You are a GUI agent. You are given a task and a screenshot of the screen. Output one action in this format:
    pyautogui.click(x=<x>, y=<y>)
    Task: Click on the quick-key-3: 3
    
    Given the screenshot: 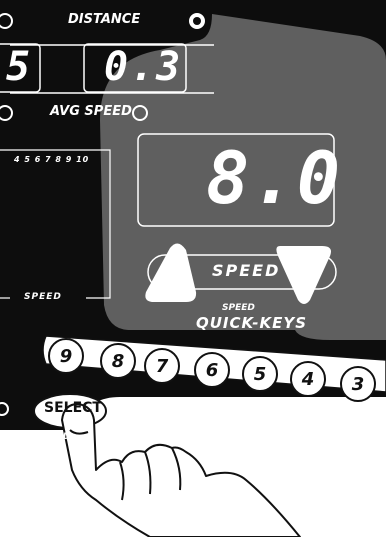 What is the action you would take?
    pyautogui.click(x=358, y=384)
    